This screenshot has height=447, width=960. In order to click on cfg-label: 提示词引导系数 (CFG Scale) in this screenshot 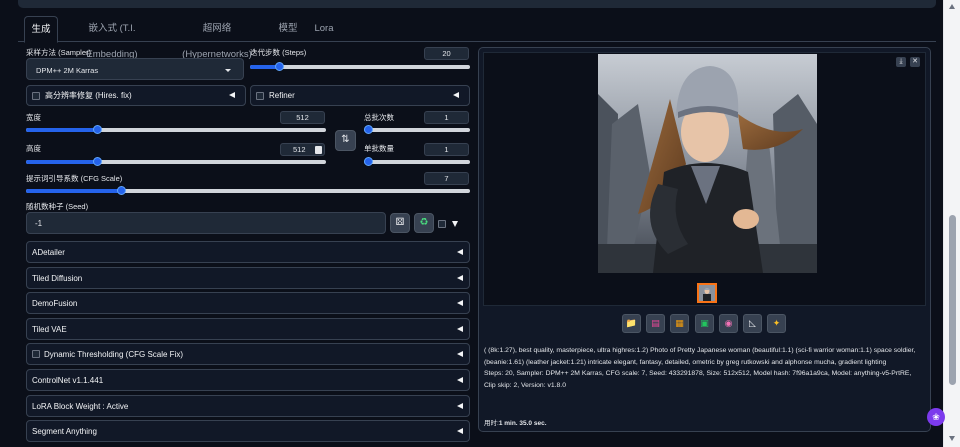, I will do `click(74, 178)`.